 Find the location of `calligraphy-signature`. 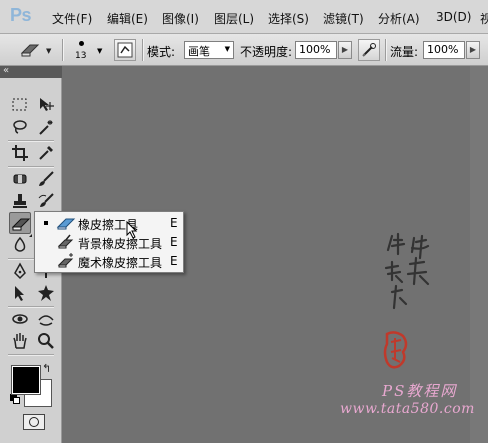

calligraphy-signature is located at coordinates (417, 273).